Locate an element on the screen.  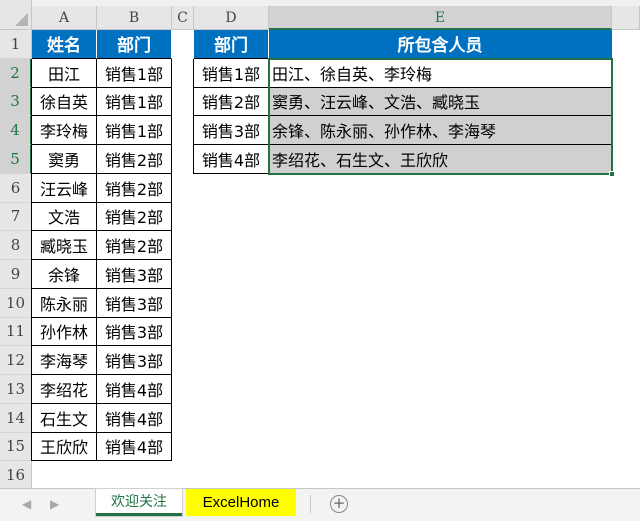
employee-name-cell: 田江 is located at coordinates (64, 73).